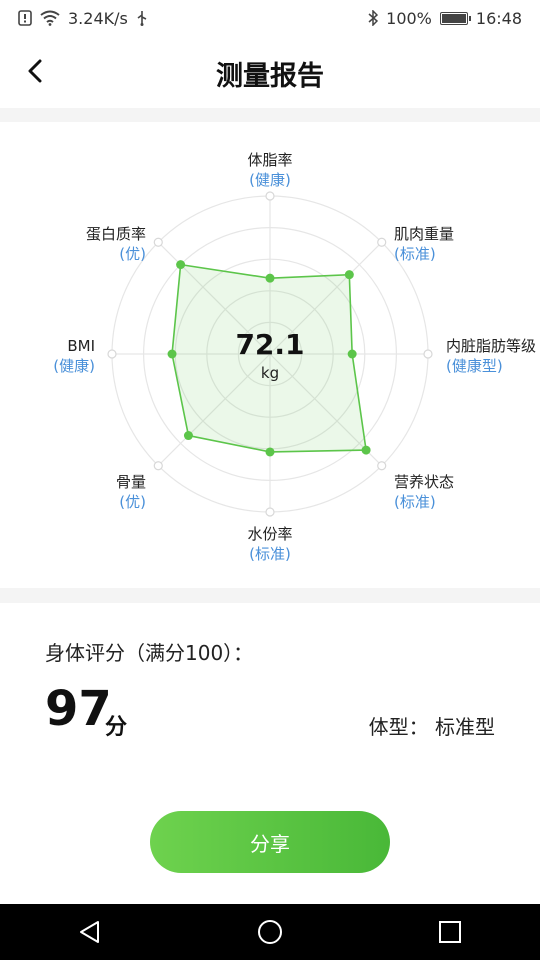 This screenshot has width=540, height=960. I want to click on sim-alert-icon, so click(25, 18).